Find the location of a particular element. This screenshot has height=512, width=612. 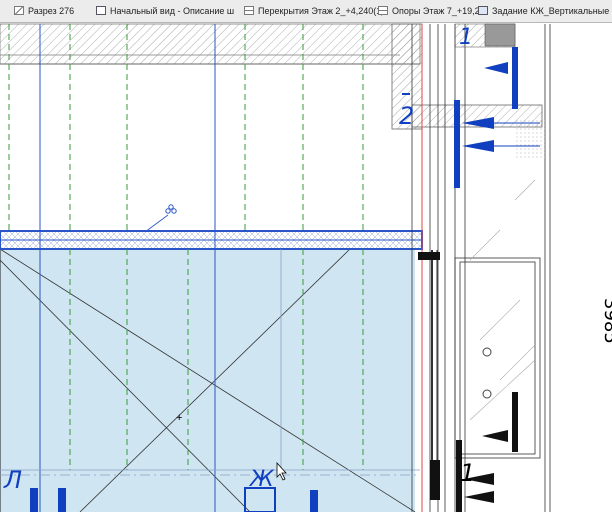

tab-label: Разрез 276 is located at coordinates (51, 11).